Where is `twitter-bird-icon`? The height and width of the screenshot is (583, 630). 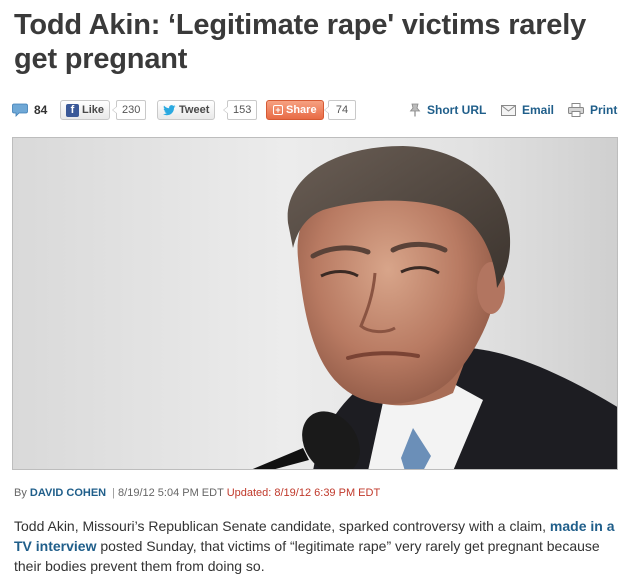
twitter-bird-icon is located at coordinates (169, 109).